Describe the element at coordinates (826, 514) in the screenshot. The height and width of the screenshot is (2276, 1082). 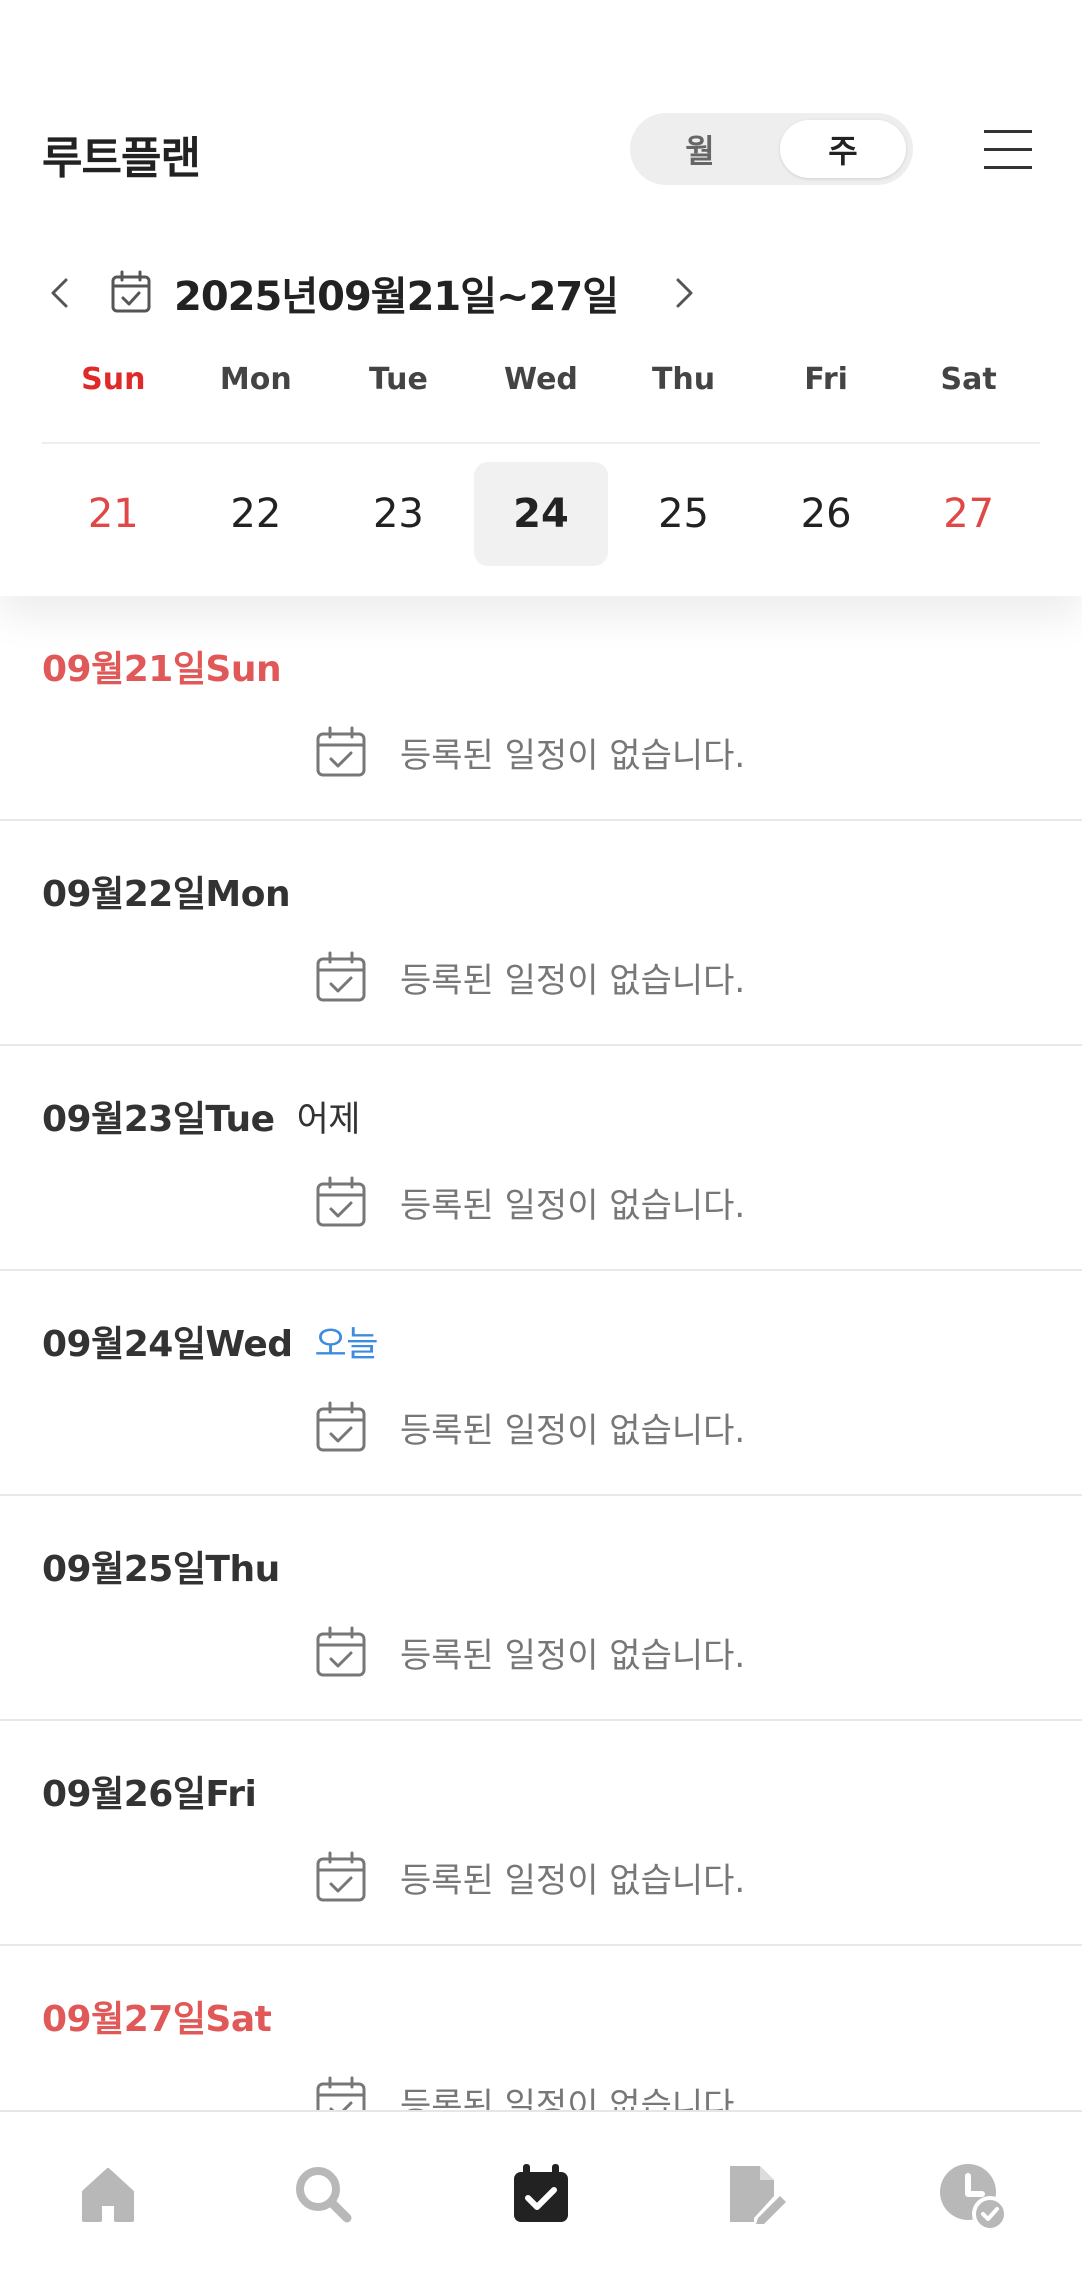
I see `date-cell: 26` at that location.